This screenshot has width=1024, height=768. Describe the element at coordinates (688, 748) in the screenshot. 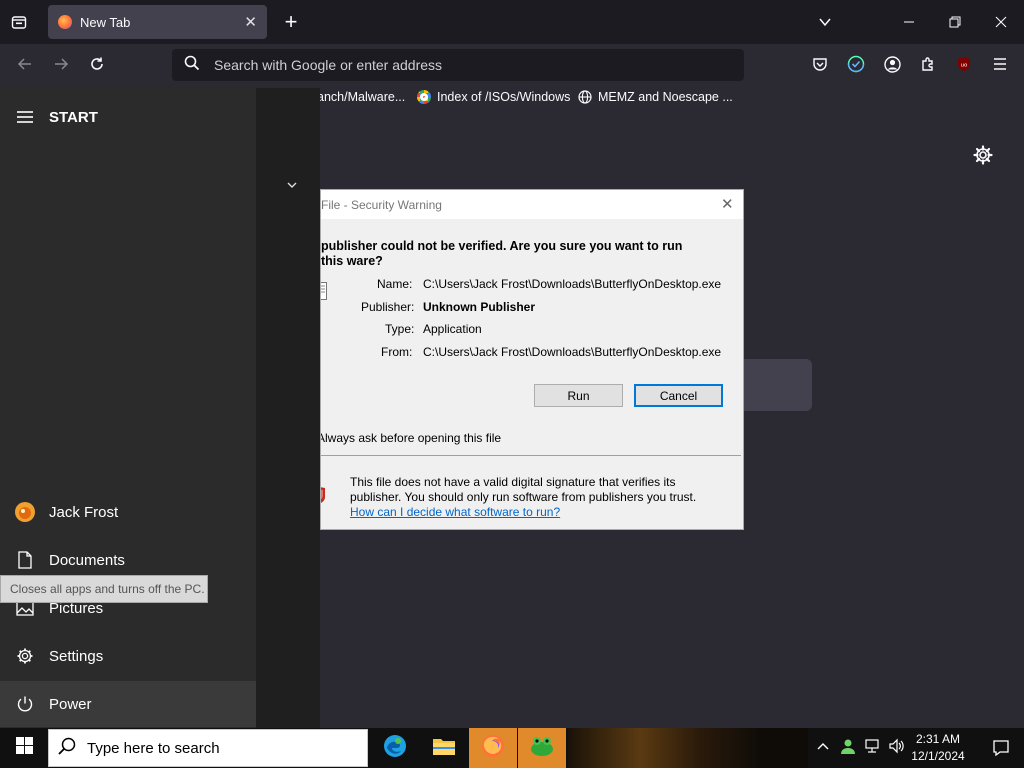

I see `wallpaper-strip` at that location.